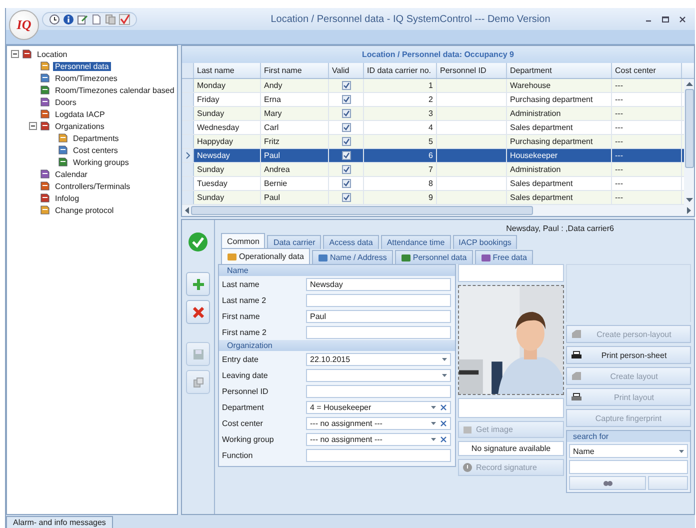 The image size is (696, 528). I want to click on tab: Name / Address, so click(352, 257).